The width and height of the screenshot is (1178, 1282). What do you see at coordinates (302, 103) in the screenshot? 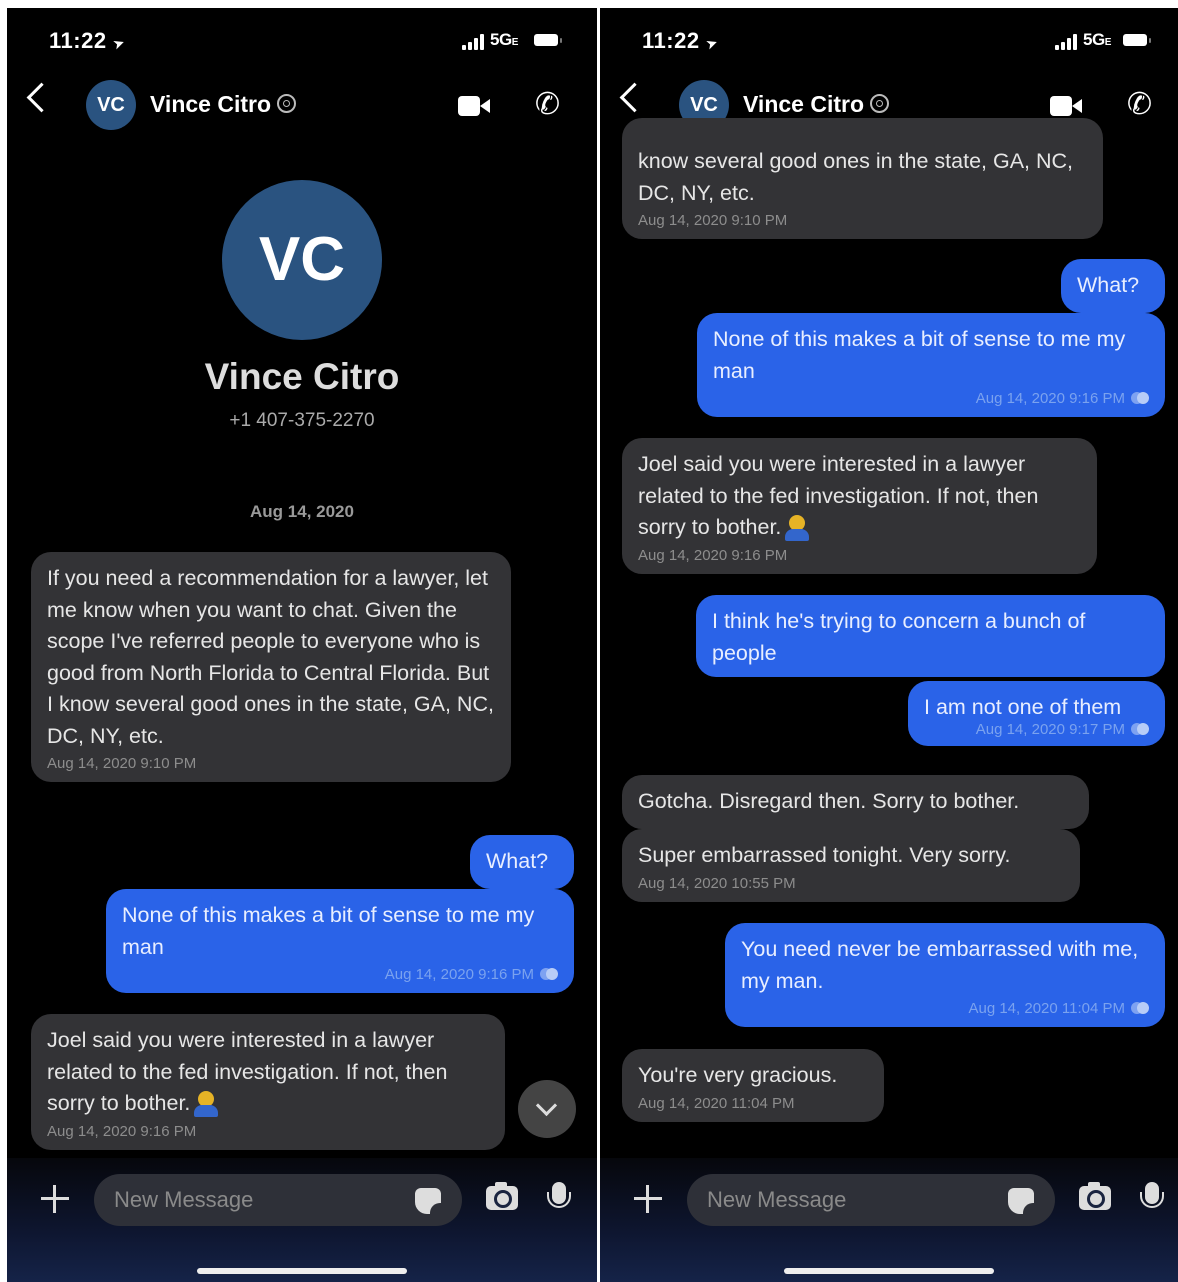
I see `conversation-header: VC Vince Citro ✆` at bounding box center [302, 103].